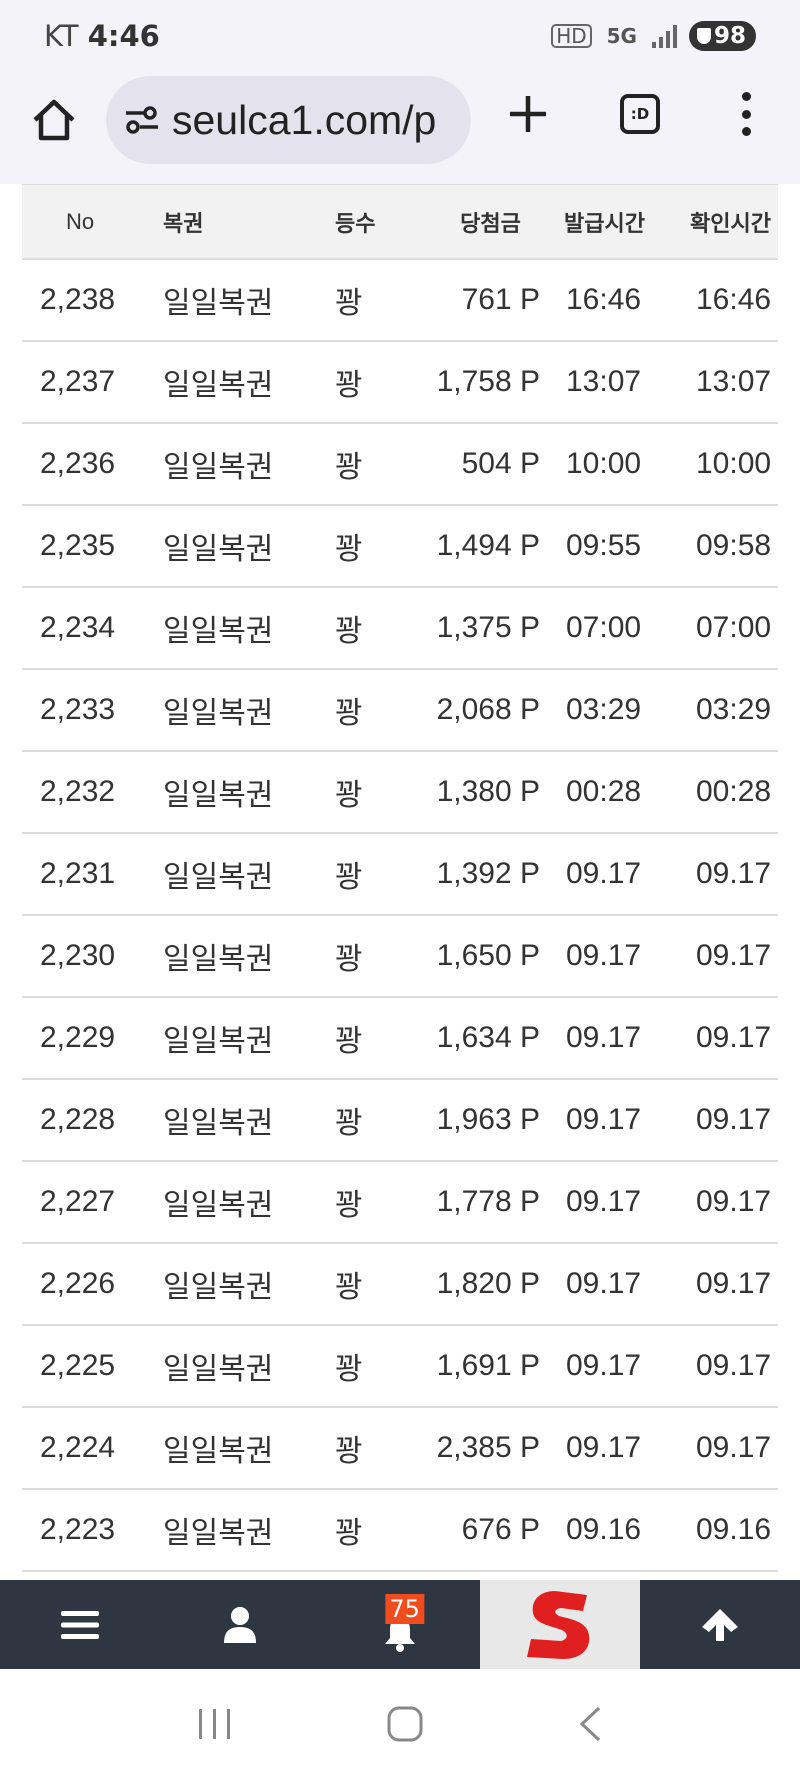 The image size is (800, 1778). What do you see at coordinates (604, 223) in the screenshot?
I see `header-issued: 발급시간` at bounding box center [604, 223].